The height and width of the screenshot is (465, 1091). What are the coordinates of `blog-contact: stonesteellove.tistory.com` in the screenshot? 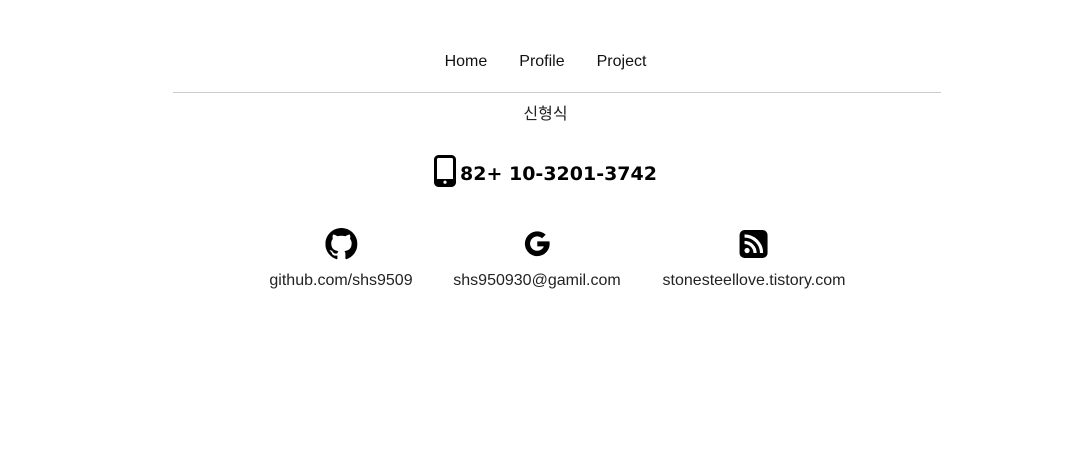 It's located at (754, 259).